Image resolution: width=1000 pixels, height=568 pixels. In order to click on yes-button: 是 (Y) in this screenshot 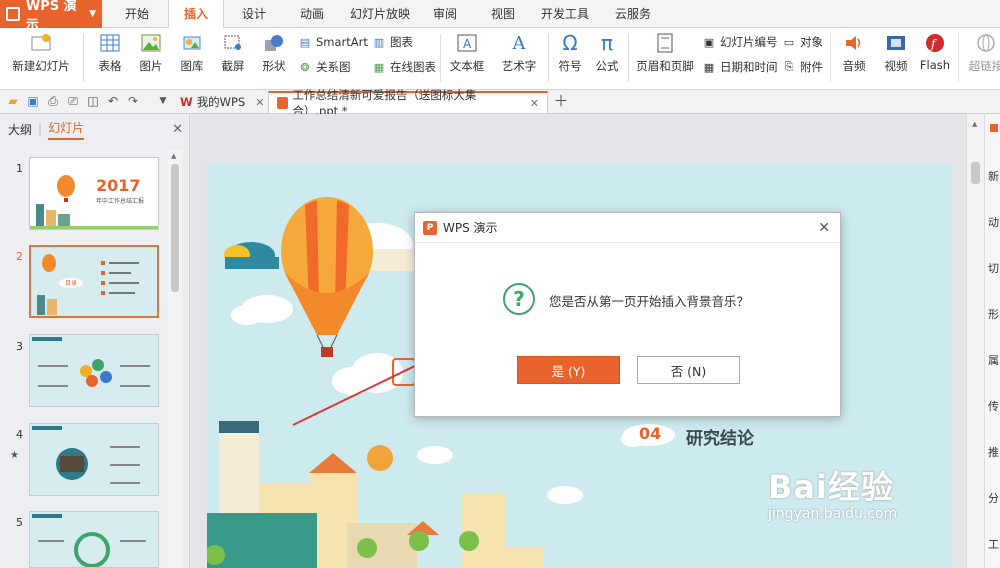, I will do `click(568, 370)`.